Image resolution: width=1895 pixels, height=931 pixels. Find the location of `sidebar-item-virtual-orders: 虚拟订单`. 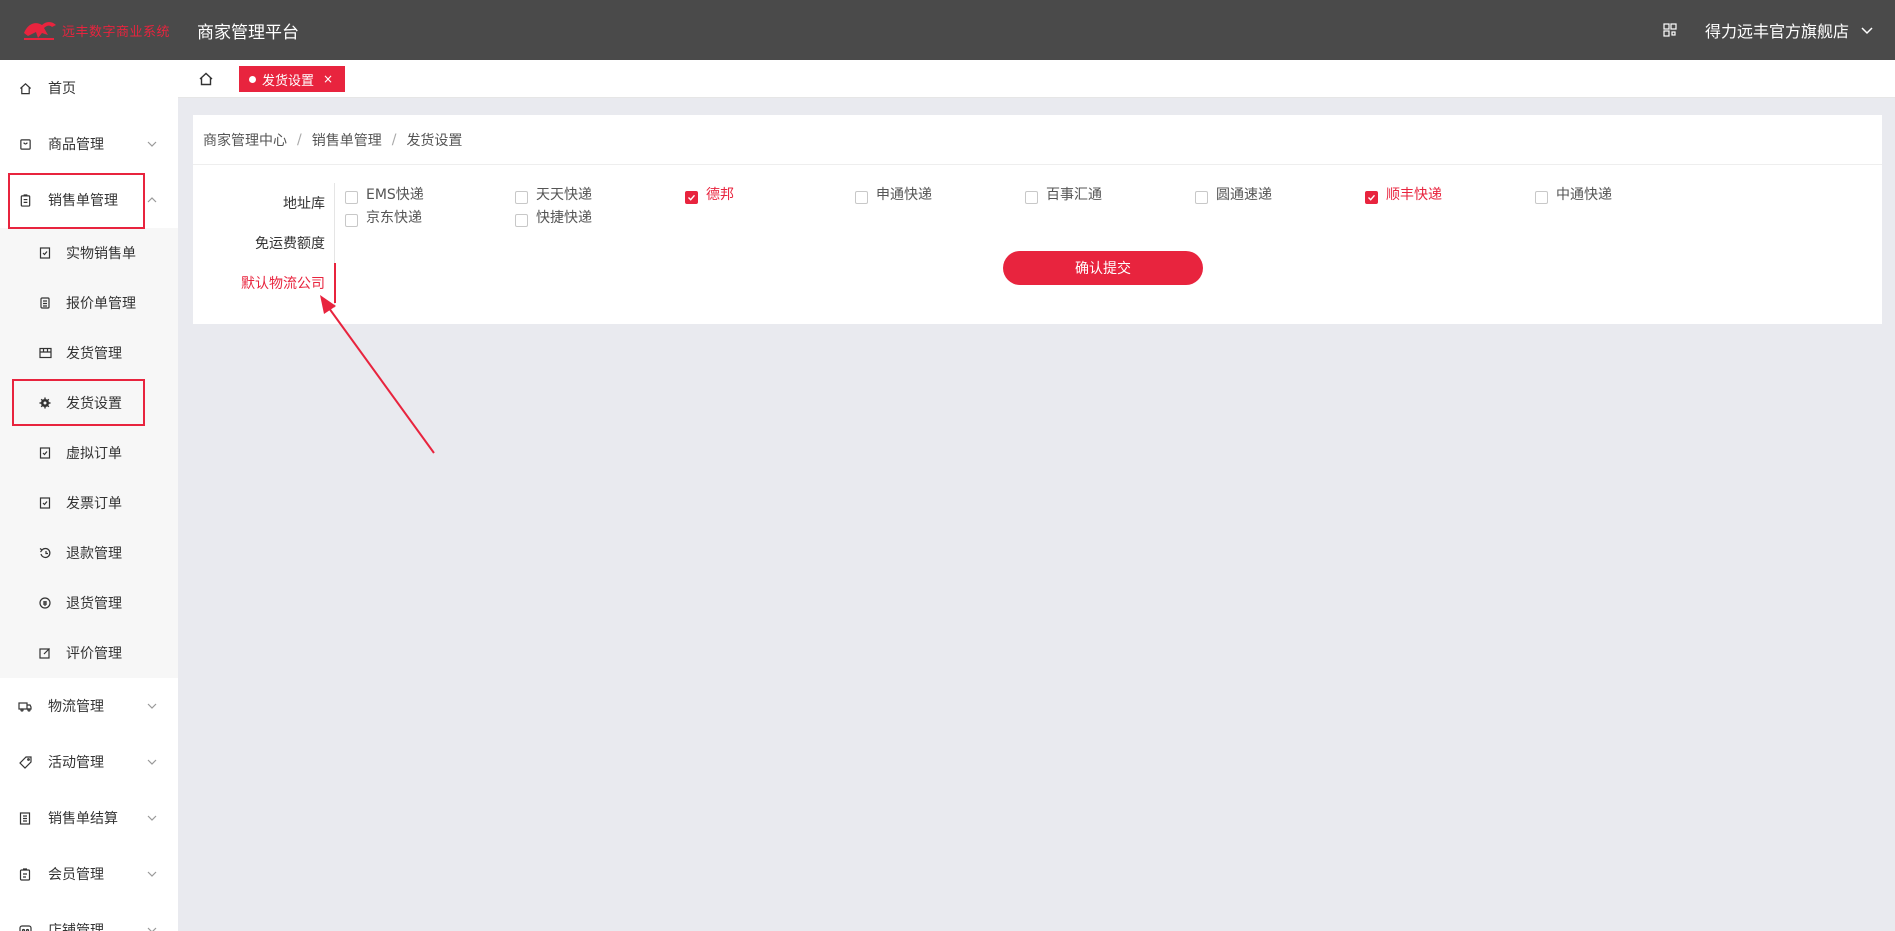

sidebar-item-virtual-orders: 虚拟订单 is located at coordinates (89, 453).